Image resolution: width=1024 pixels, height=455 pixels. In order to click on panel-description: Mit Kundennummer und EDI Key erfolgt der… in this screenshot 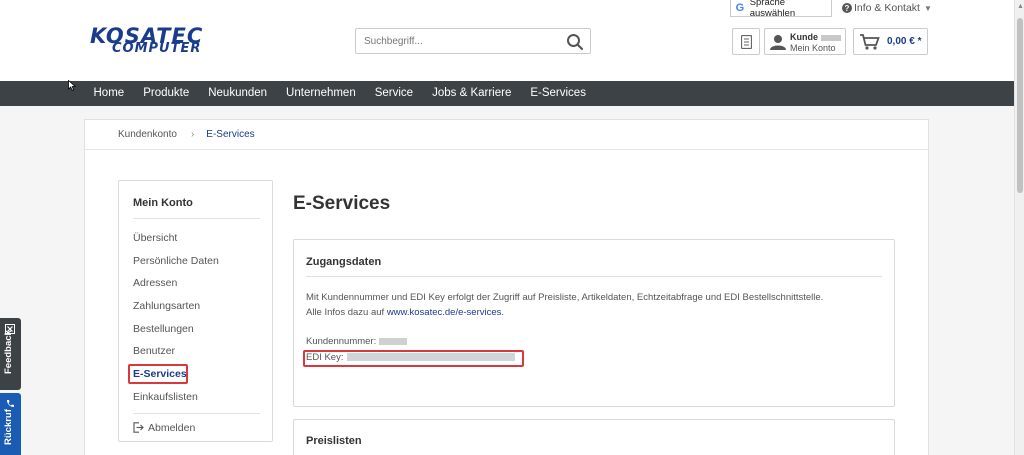, I will do `click(565, 297)`.